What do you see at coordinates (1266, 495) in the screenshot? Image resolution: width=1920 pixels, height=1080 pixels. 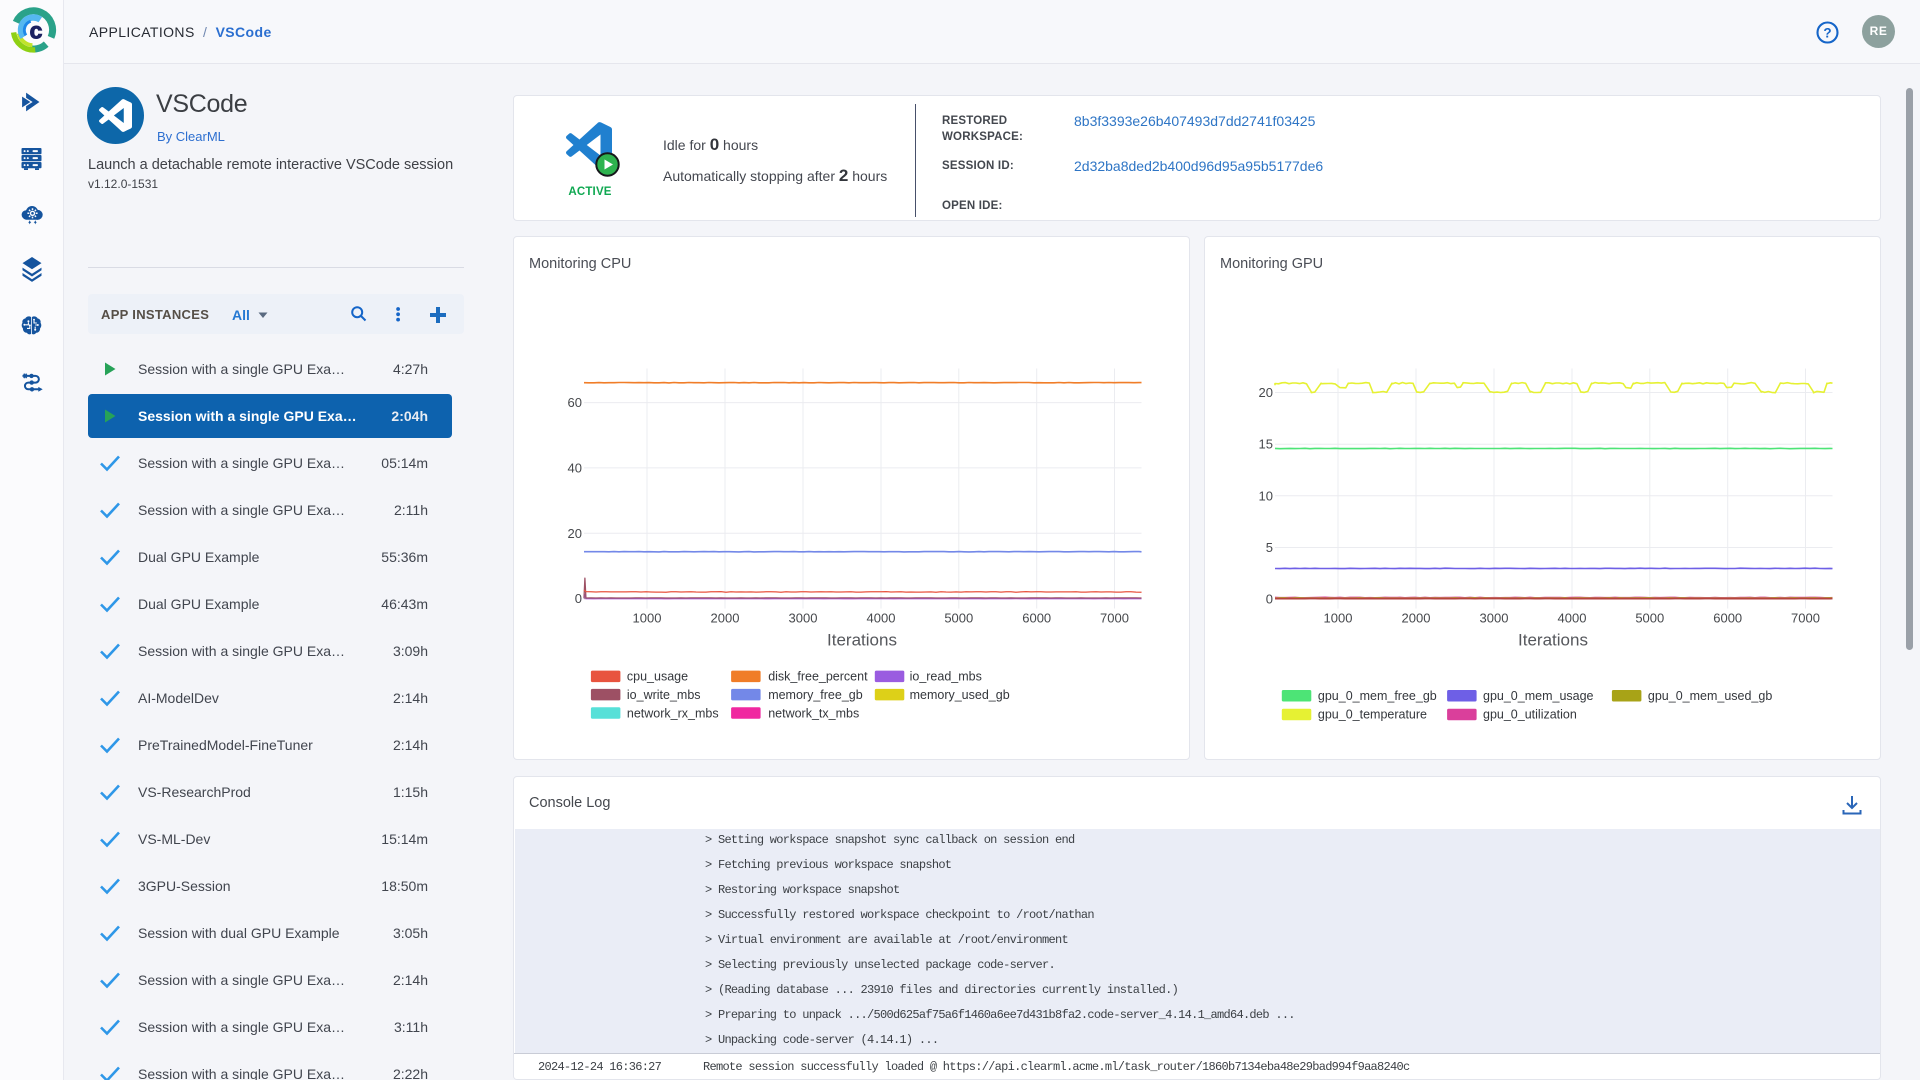 I see `svg-text: 10` at bounding box center [1266, 495].